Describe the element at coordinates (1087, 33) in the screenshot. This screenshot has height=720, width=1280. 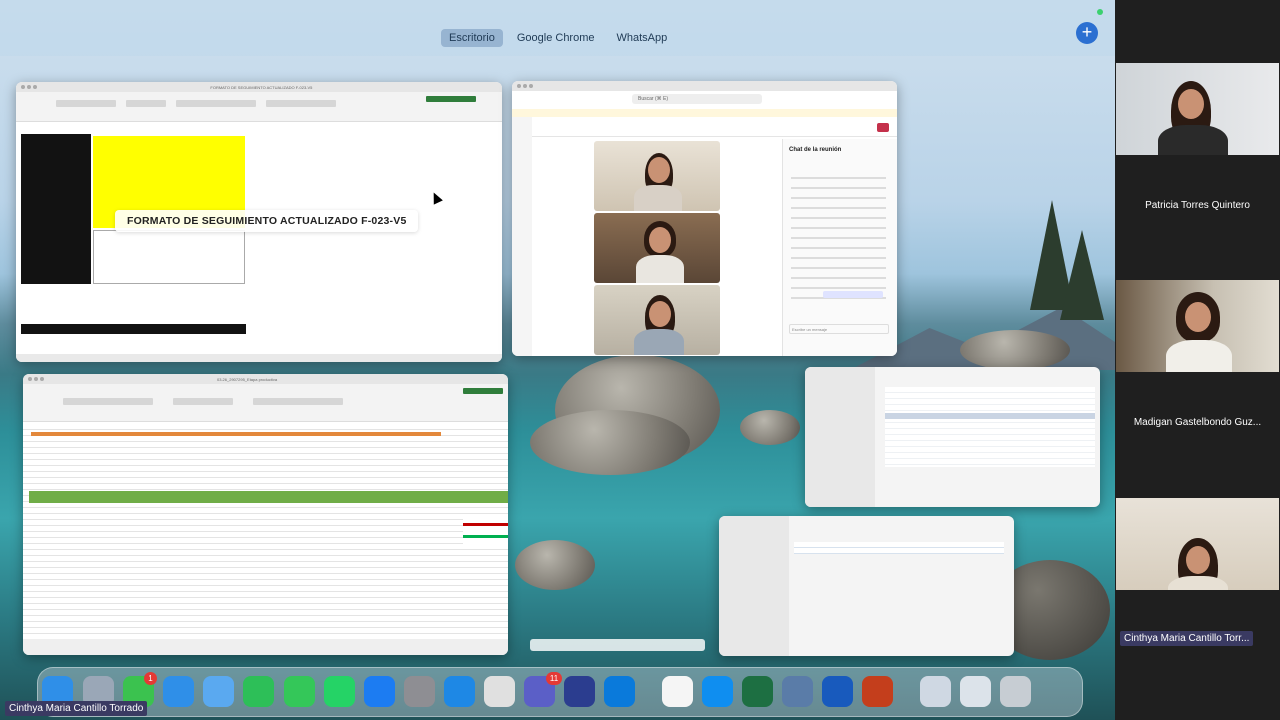
I see `add-space-button: +` at that location.